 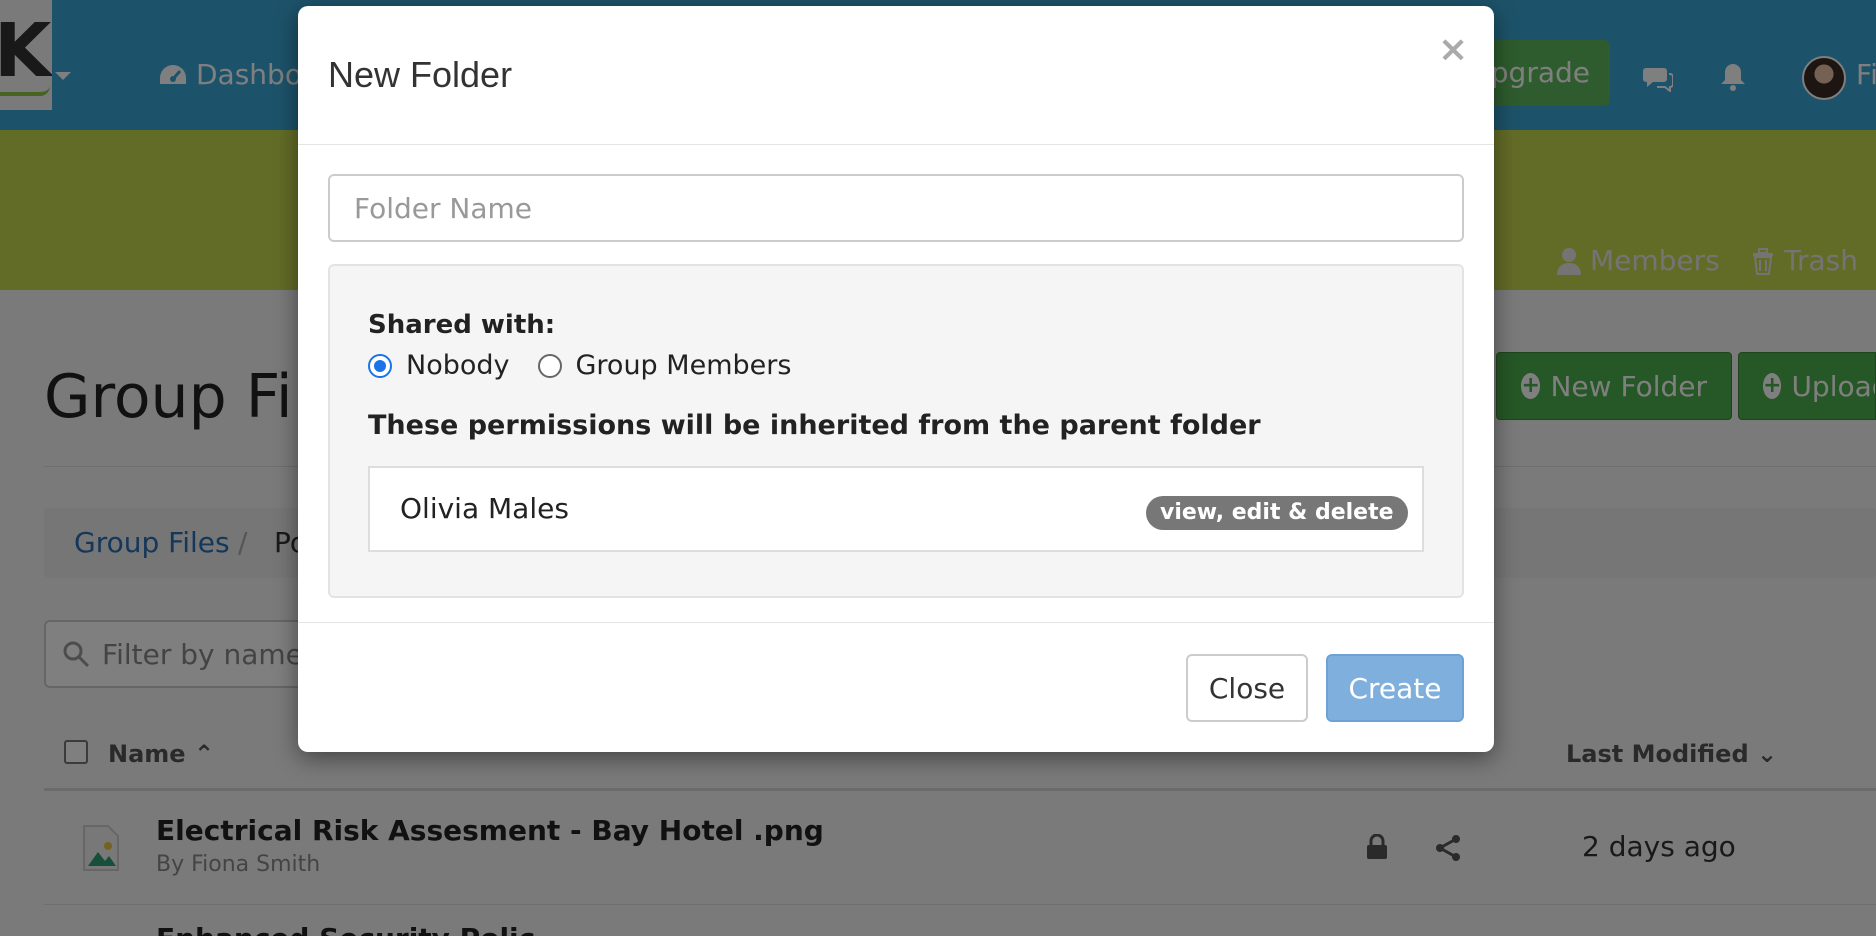 I want to click on modal-title: New Folder, so click(x=420, y=74).